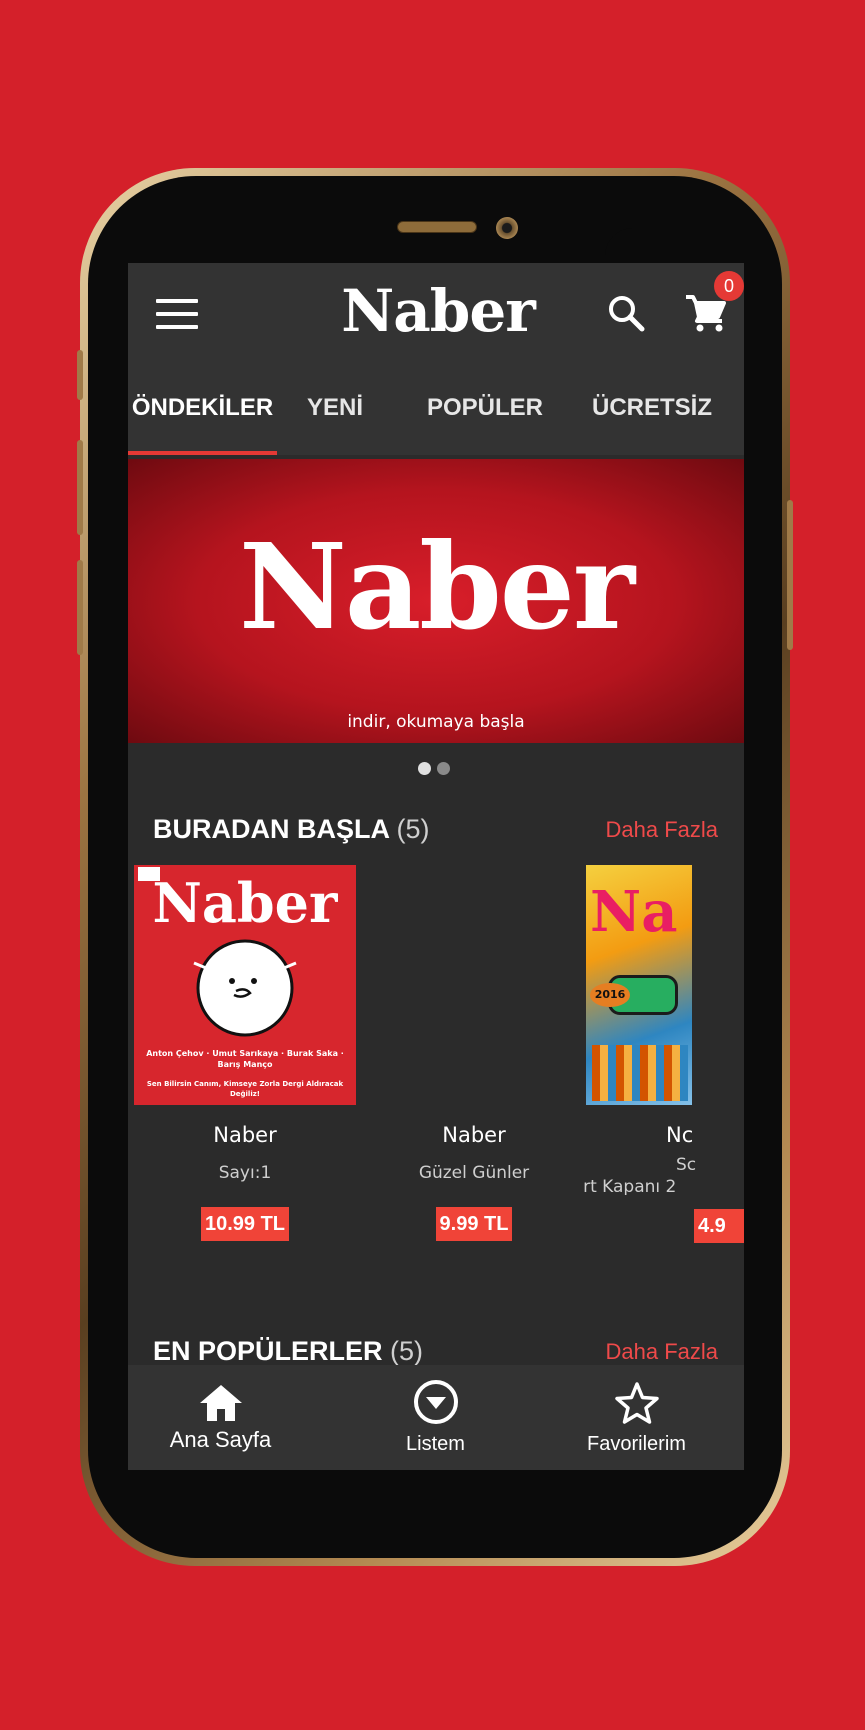 The width and height of the screenshot is (865, 1730). I want to click on brand-logo: Naber, so click(438, 311).